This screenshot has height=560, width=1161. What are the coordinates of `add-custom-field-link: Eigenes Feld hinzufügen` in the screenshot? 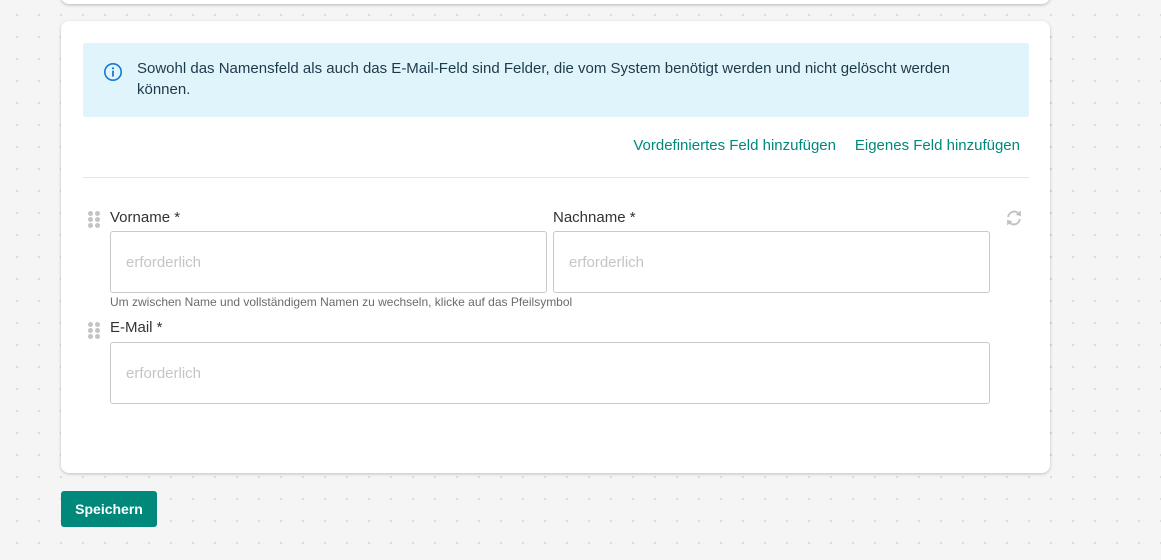 It's located at (937, 145).